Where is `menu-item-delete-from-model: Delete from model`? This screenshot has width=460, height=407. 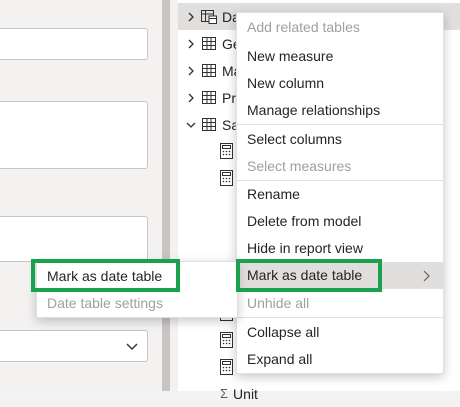 menu-item-delete-from-model: Delete from model is located at coordinates (340, 221).